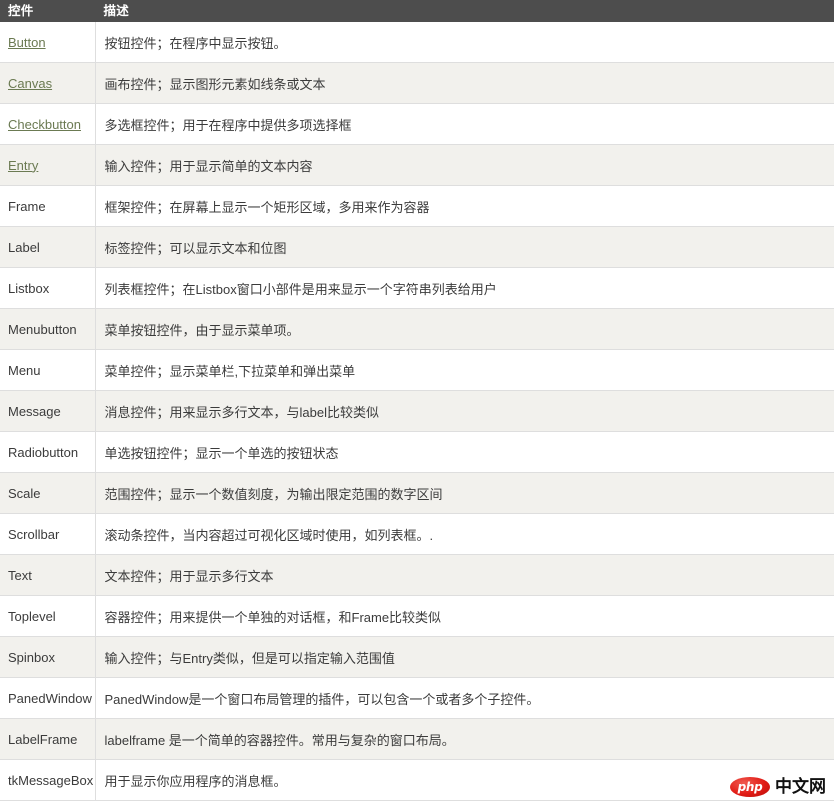 Image resolution: width=834 pixels, height=803 pixels. Describe the element at coordinates (464, 780) in the screenshot. I see `cell-description: 用于显示你应用程序的消息框。` at that location.